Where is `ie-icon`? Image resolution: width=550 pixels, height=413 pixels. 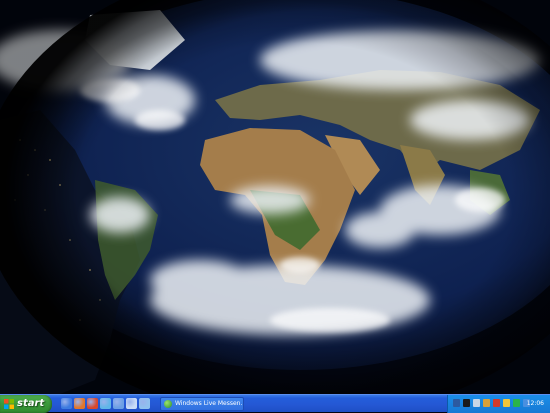
ie-icon is located at coordinates (66, 403).